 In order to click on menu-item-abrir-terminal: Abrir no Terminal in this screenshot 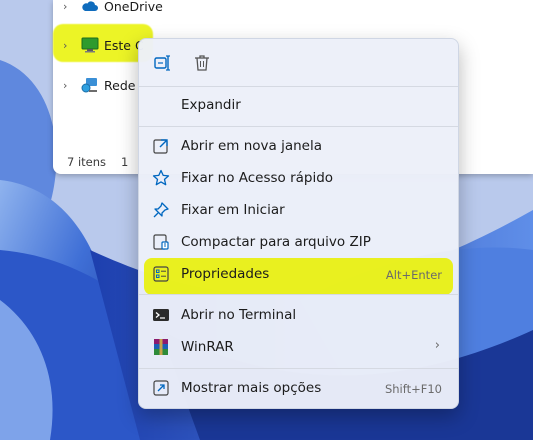, I will do `click(298, 315)`.